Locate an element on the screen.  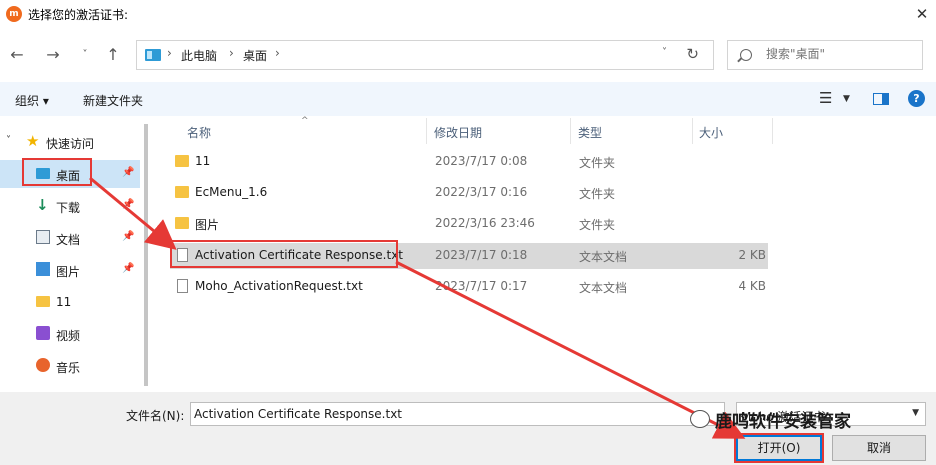
recent-locations-chevron-icon: ˅ is located at coordinates (85, 55).